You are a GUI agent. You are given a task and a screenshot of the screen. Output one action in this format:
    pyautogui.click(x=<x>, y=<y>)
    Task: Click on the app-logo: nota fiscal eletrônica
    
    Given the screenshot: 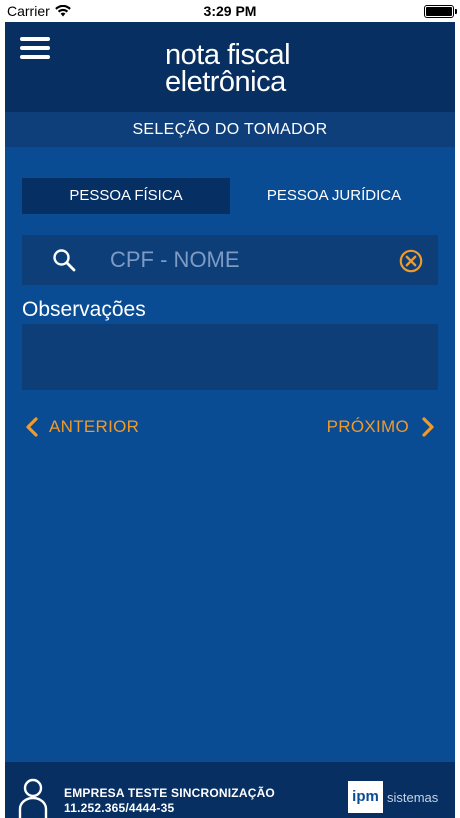 What is the action you would take?
    pyautogui.click(x=228, y=69)
    